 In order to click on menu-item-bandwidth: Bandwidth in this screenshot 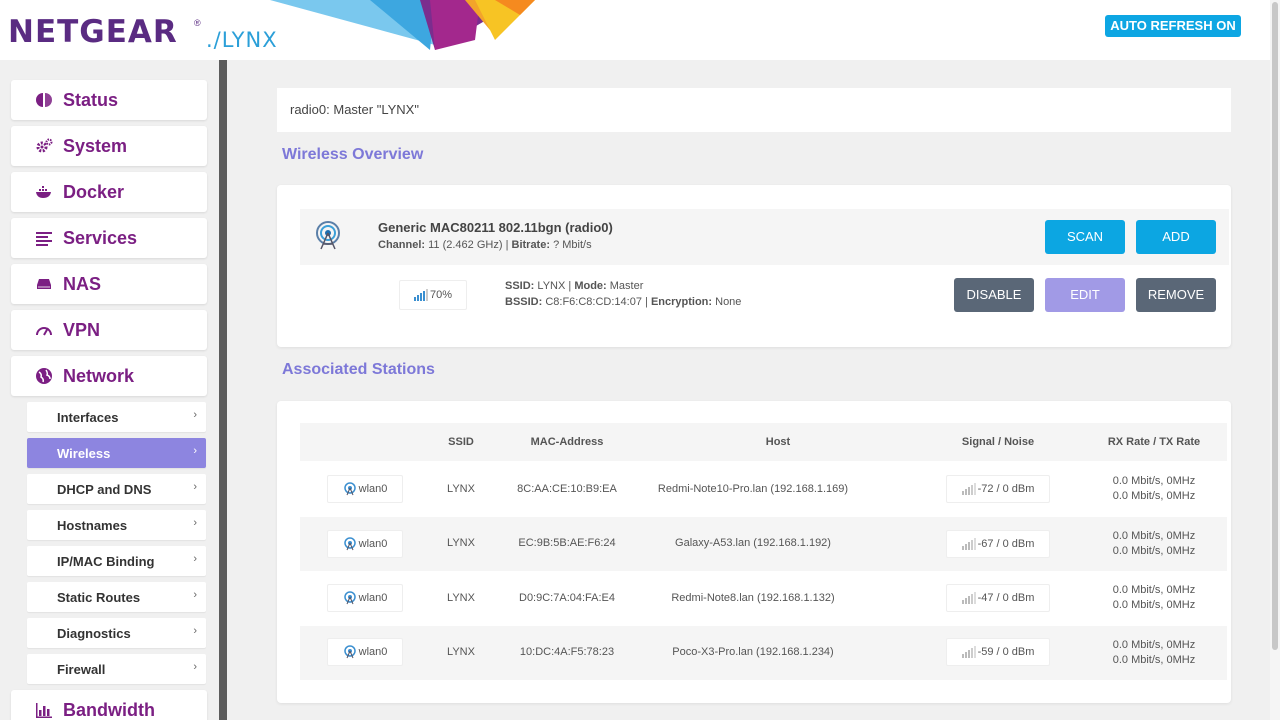, I will do `click(109, 705)`.